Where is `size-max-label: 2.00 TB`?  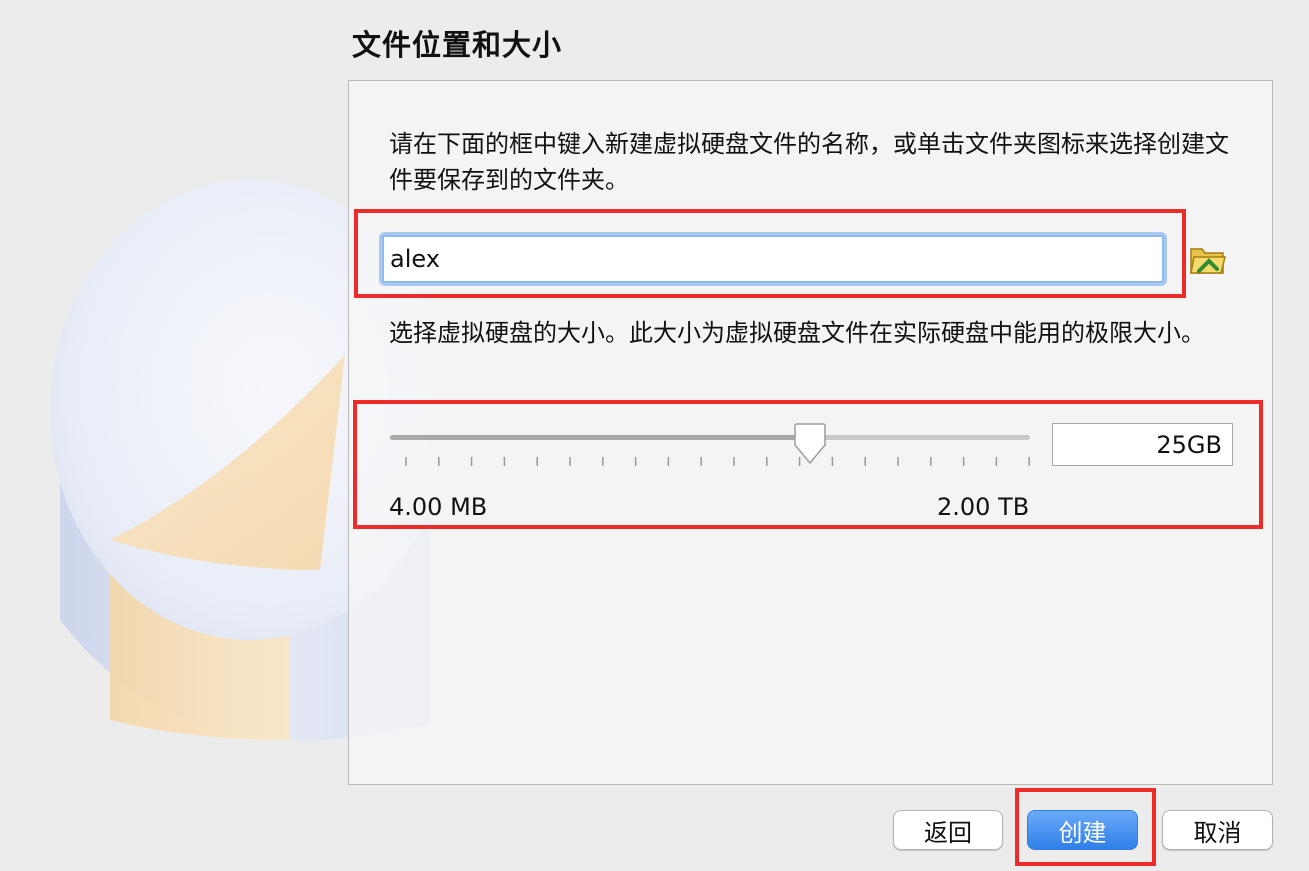 size-max-label: 2.00 TB is located at coordinates (983, 507).